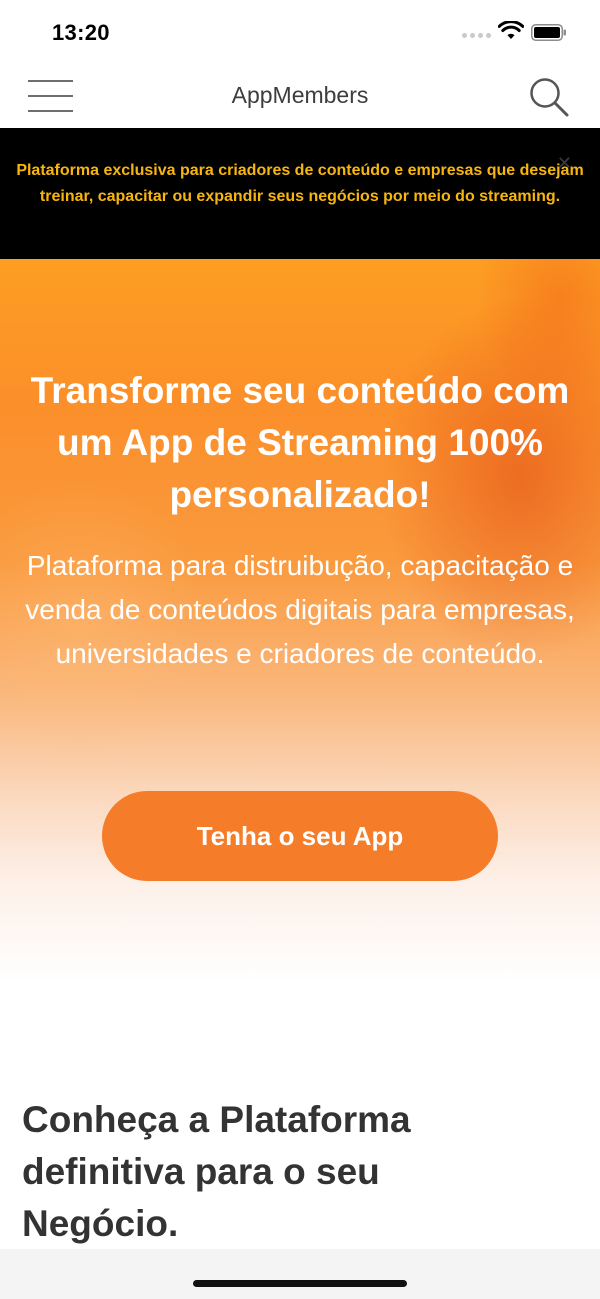  Describe the element at coordinates (476, 36) in the screenshot. I see `signal-dots-icon` at that location.